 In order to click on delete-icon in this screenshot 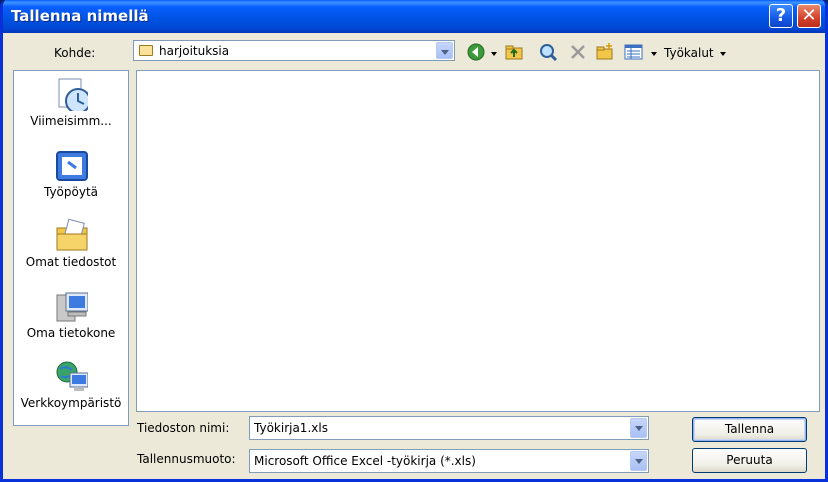, I will do `click(578, 52)`.